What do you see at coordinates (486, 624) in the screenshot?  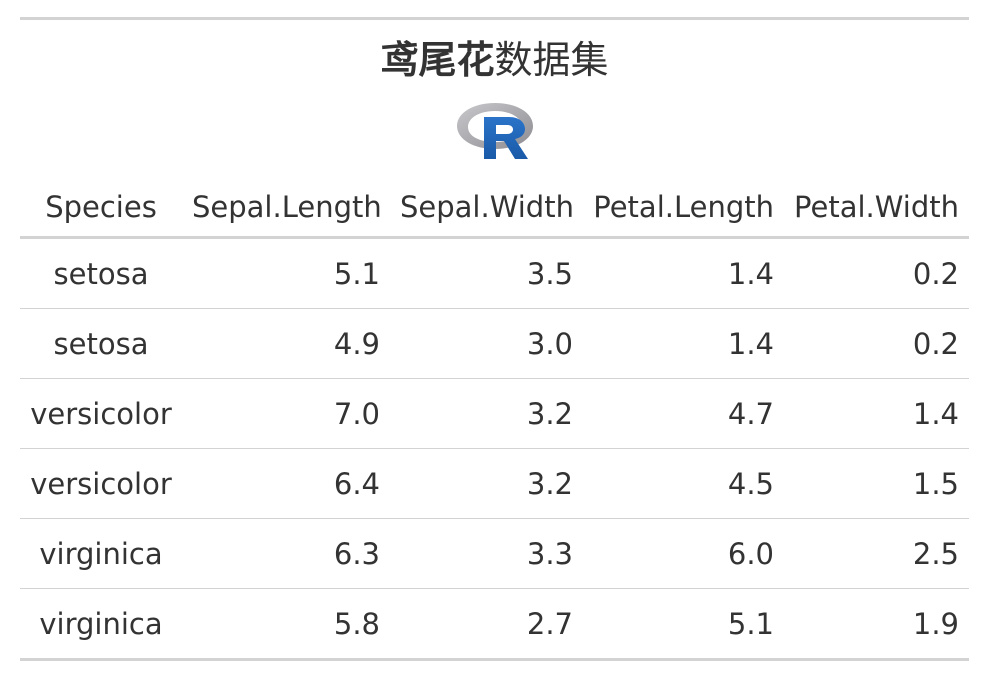 I see `cell-sepal-width: 2.7` at bounding box center [486, 624].